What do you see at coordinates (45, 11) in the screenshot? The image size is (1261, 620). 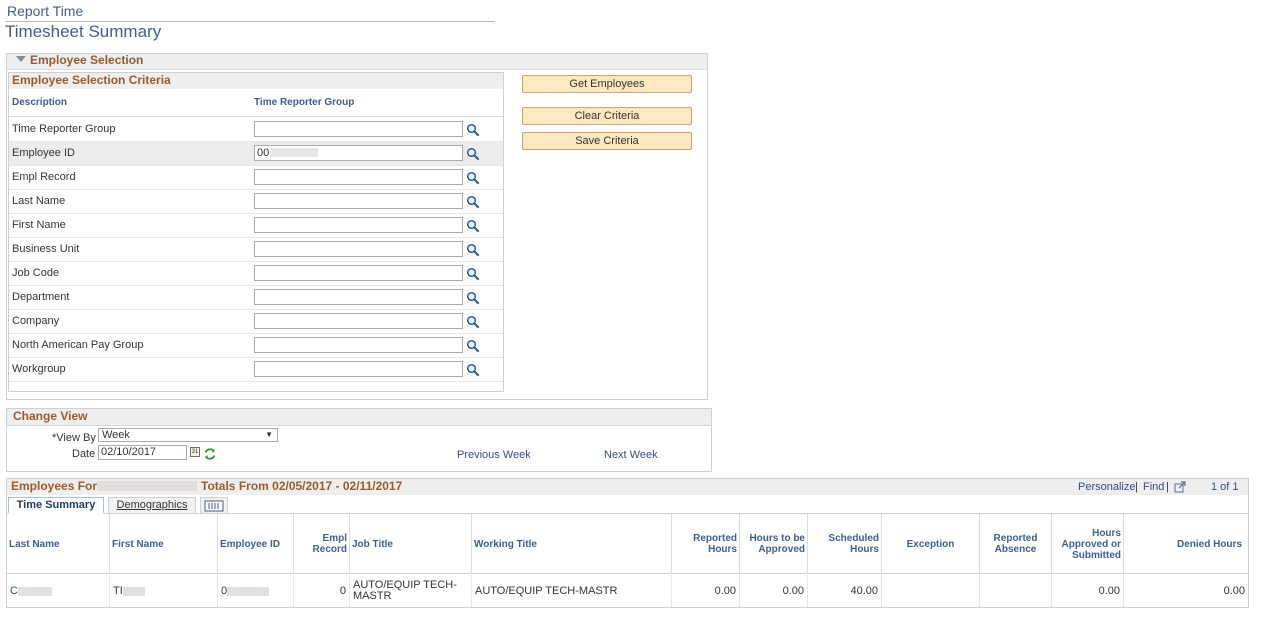 I see `breadcrumb-report-time: Report Time` at bounding box center [45, 11].